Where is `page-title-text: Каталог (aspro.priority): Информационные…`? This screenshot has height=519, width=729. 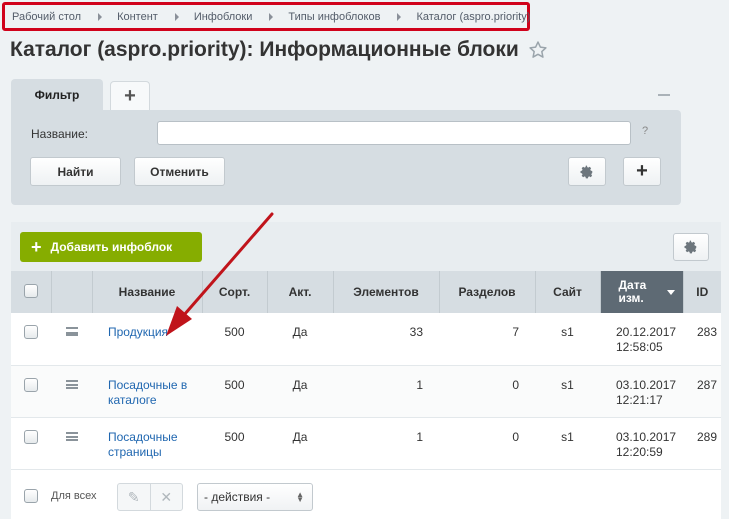 page-title-text: Каталог (aspro.priority): Информационные… is located at coordinates (264, 49).